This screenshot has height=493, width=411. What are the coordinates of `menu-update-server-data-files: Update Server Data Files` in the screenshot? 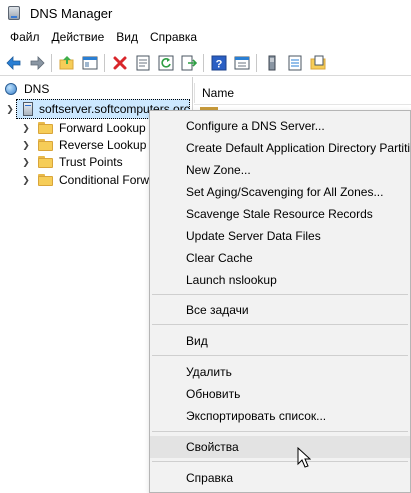 It's located at (280, 236).